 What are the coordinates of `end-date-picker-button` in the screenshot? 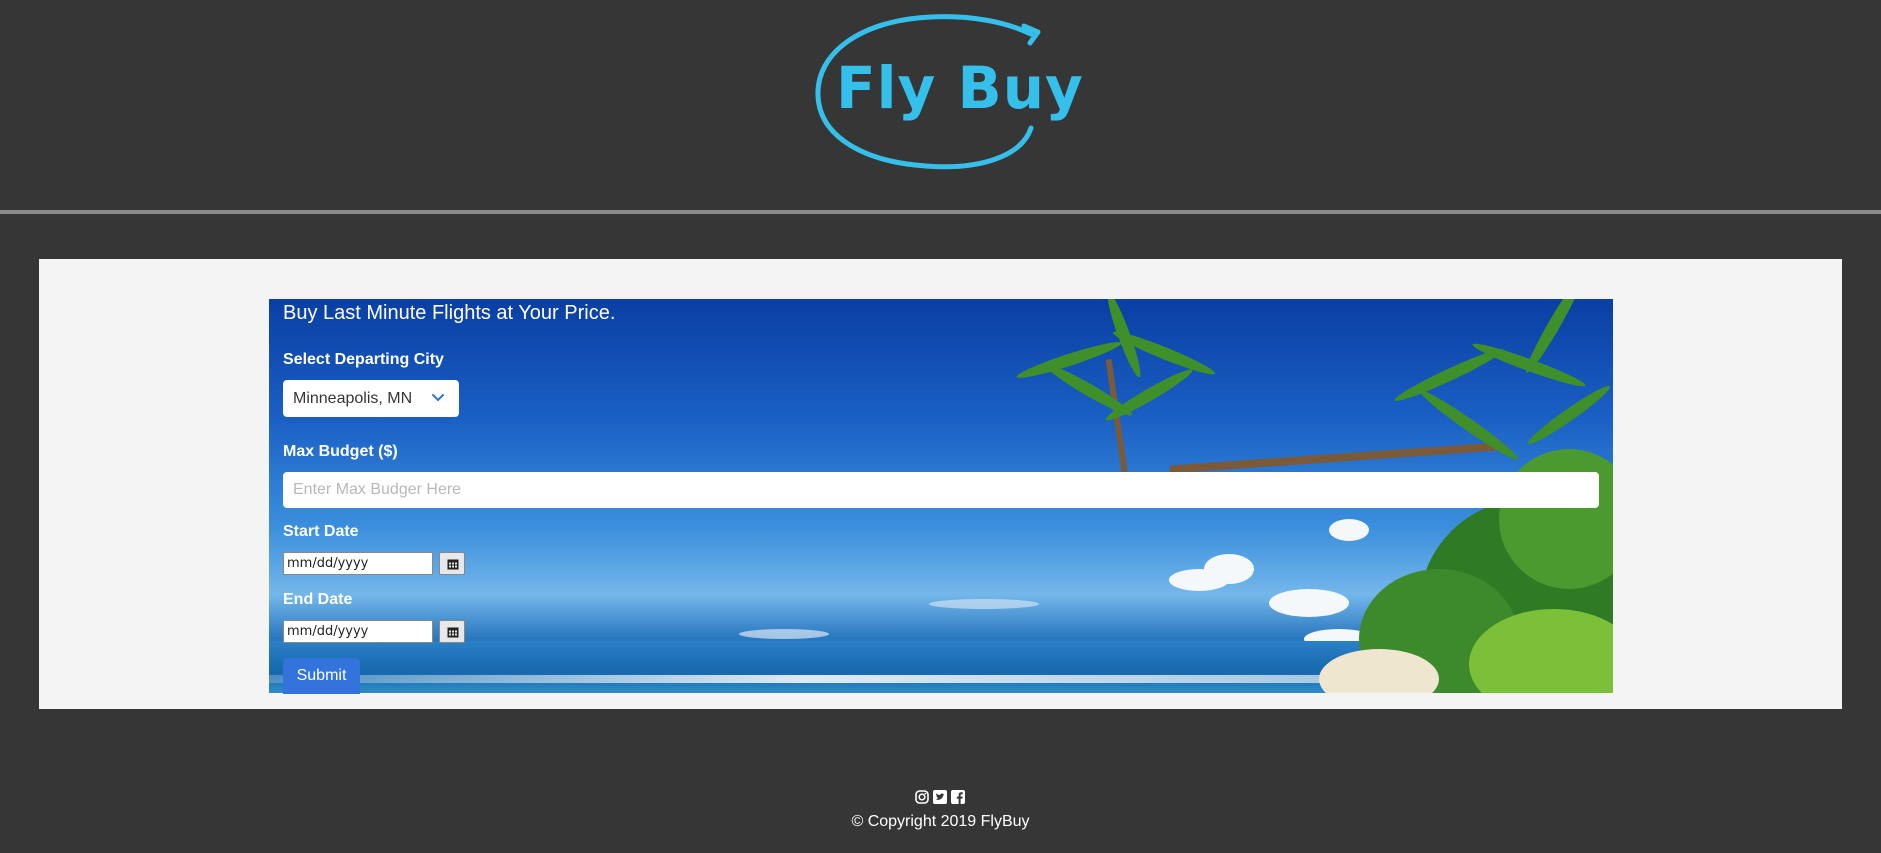 It's located at (452, 631).